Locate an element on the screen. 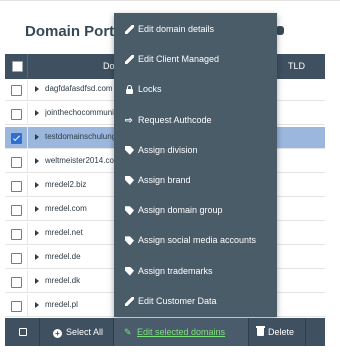  menu-item-assign-division: Assign division is located at coordinates (195, 150).